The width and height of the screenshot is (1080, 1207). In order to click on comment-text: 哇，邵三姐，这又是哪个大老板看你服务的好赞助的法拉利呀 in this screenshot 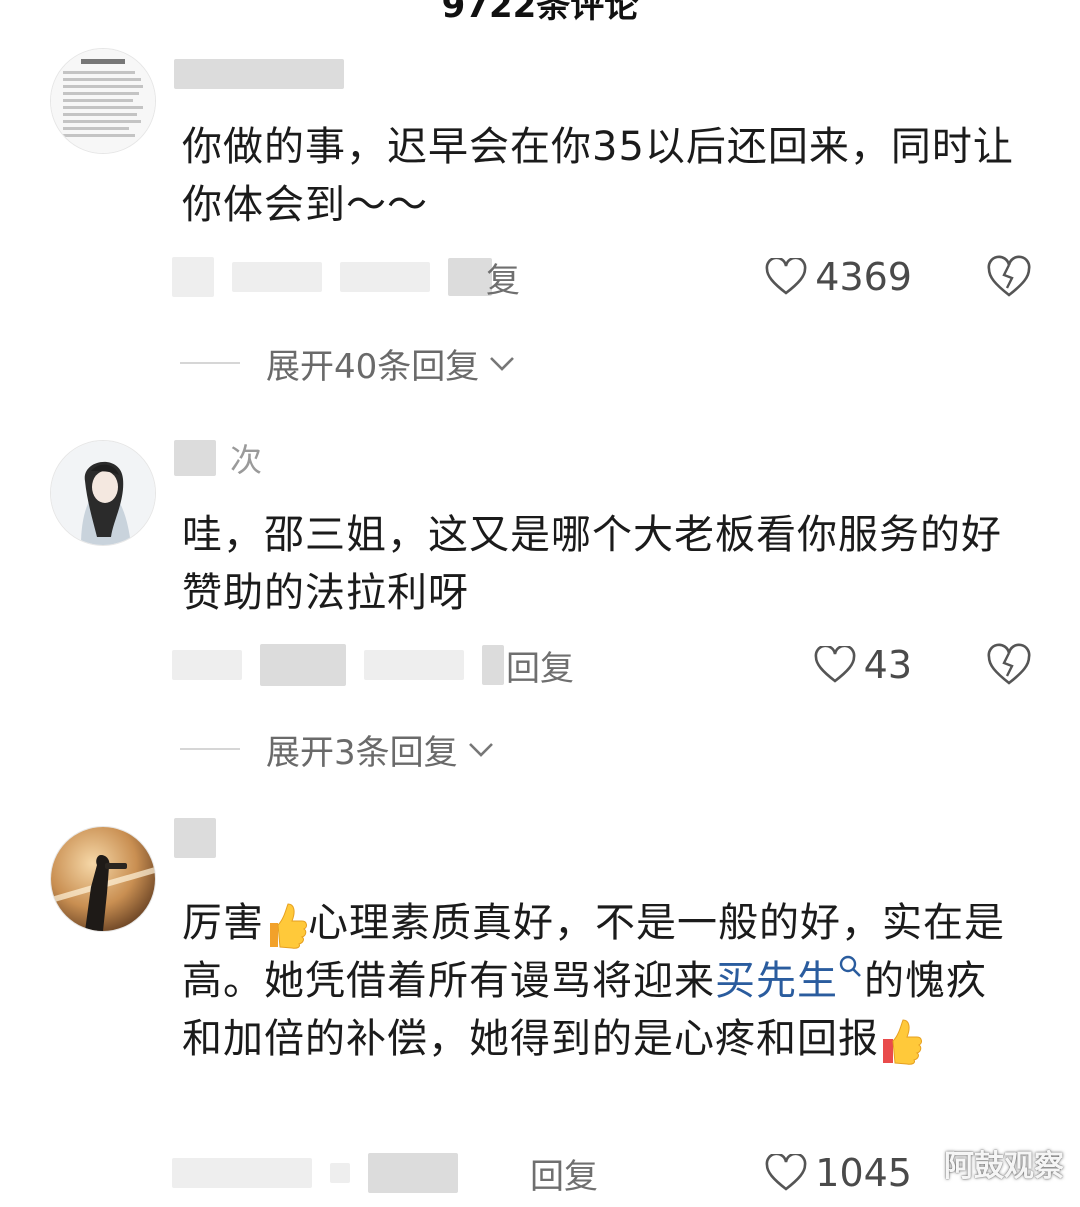, I will do `click(592, 564)`.